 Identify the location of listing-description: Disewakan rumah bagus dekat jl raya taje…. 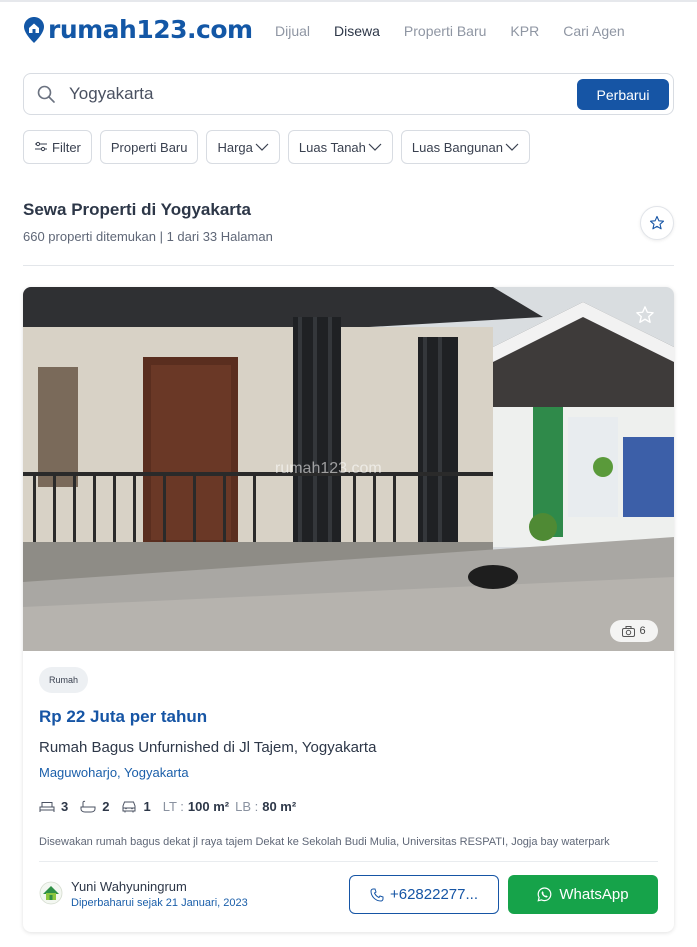
(324, 842).